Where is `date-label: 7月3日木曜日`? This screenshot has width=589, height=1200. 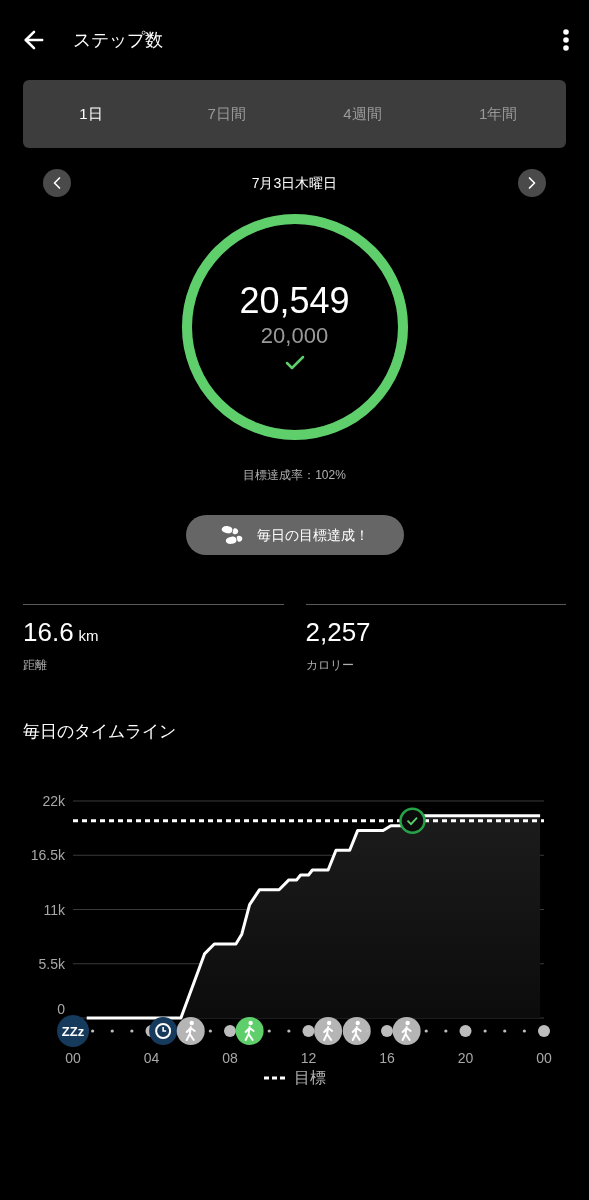 date-label: 7月3日木曜日 is located at coordinates (294, 183).